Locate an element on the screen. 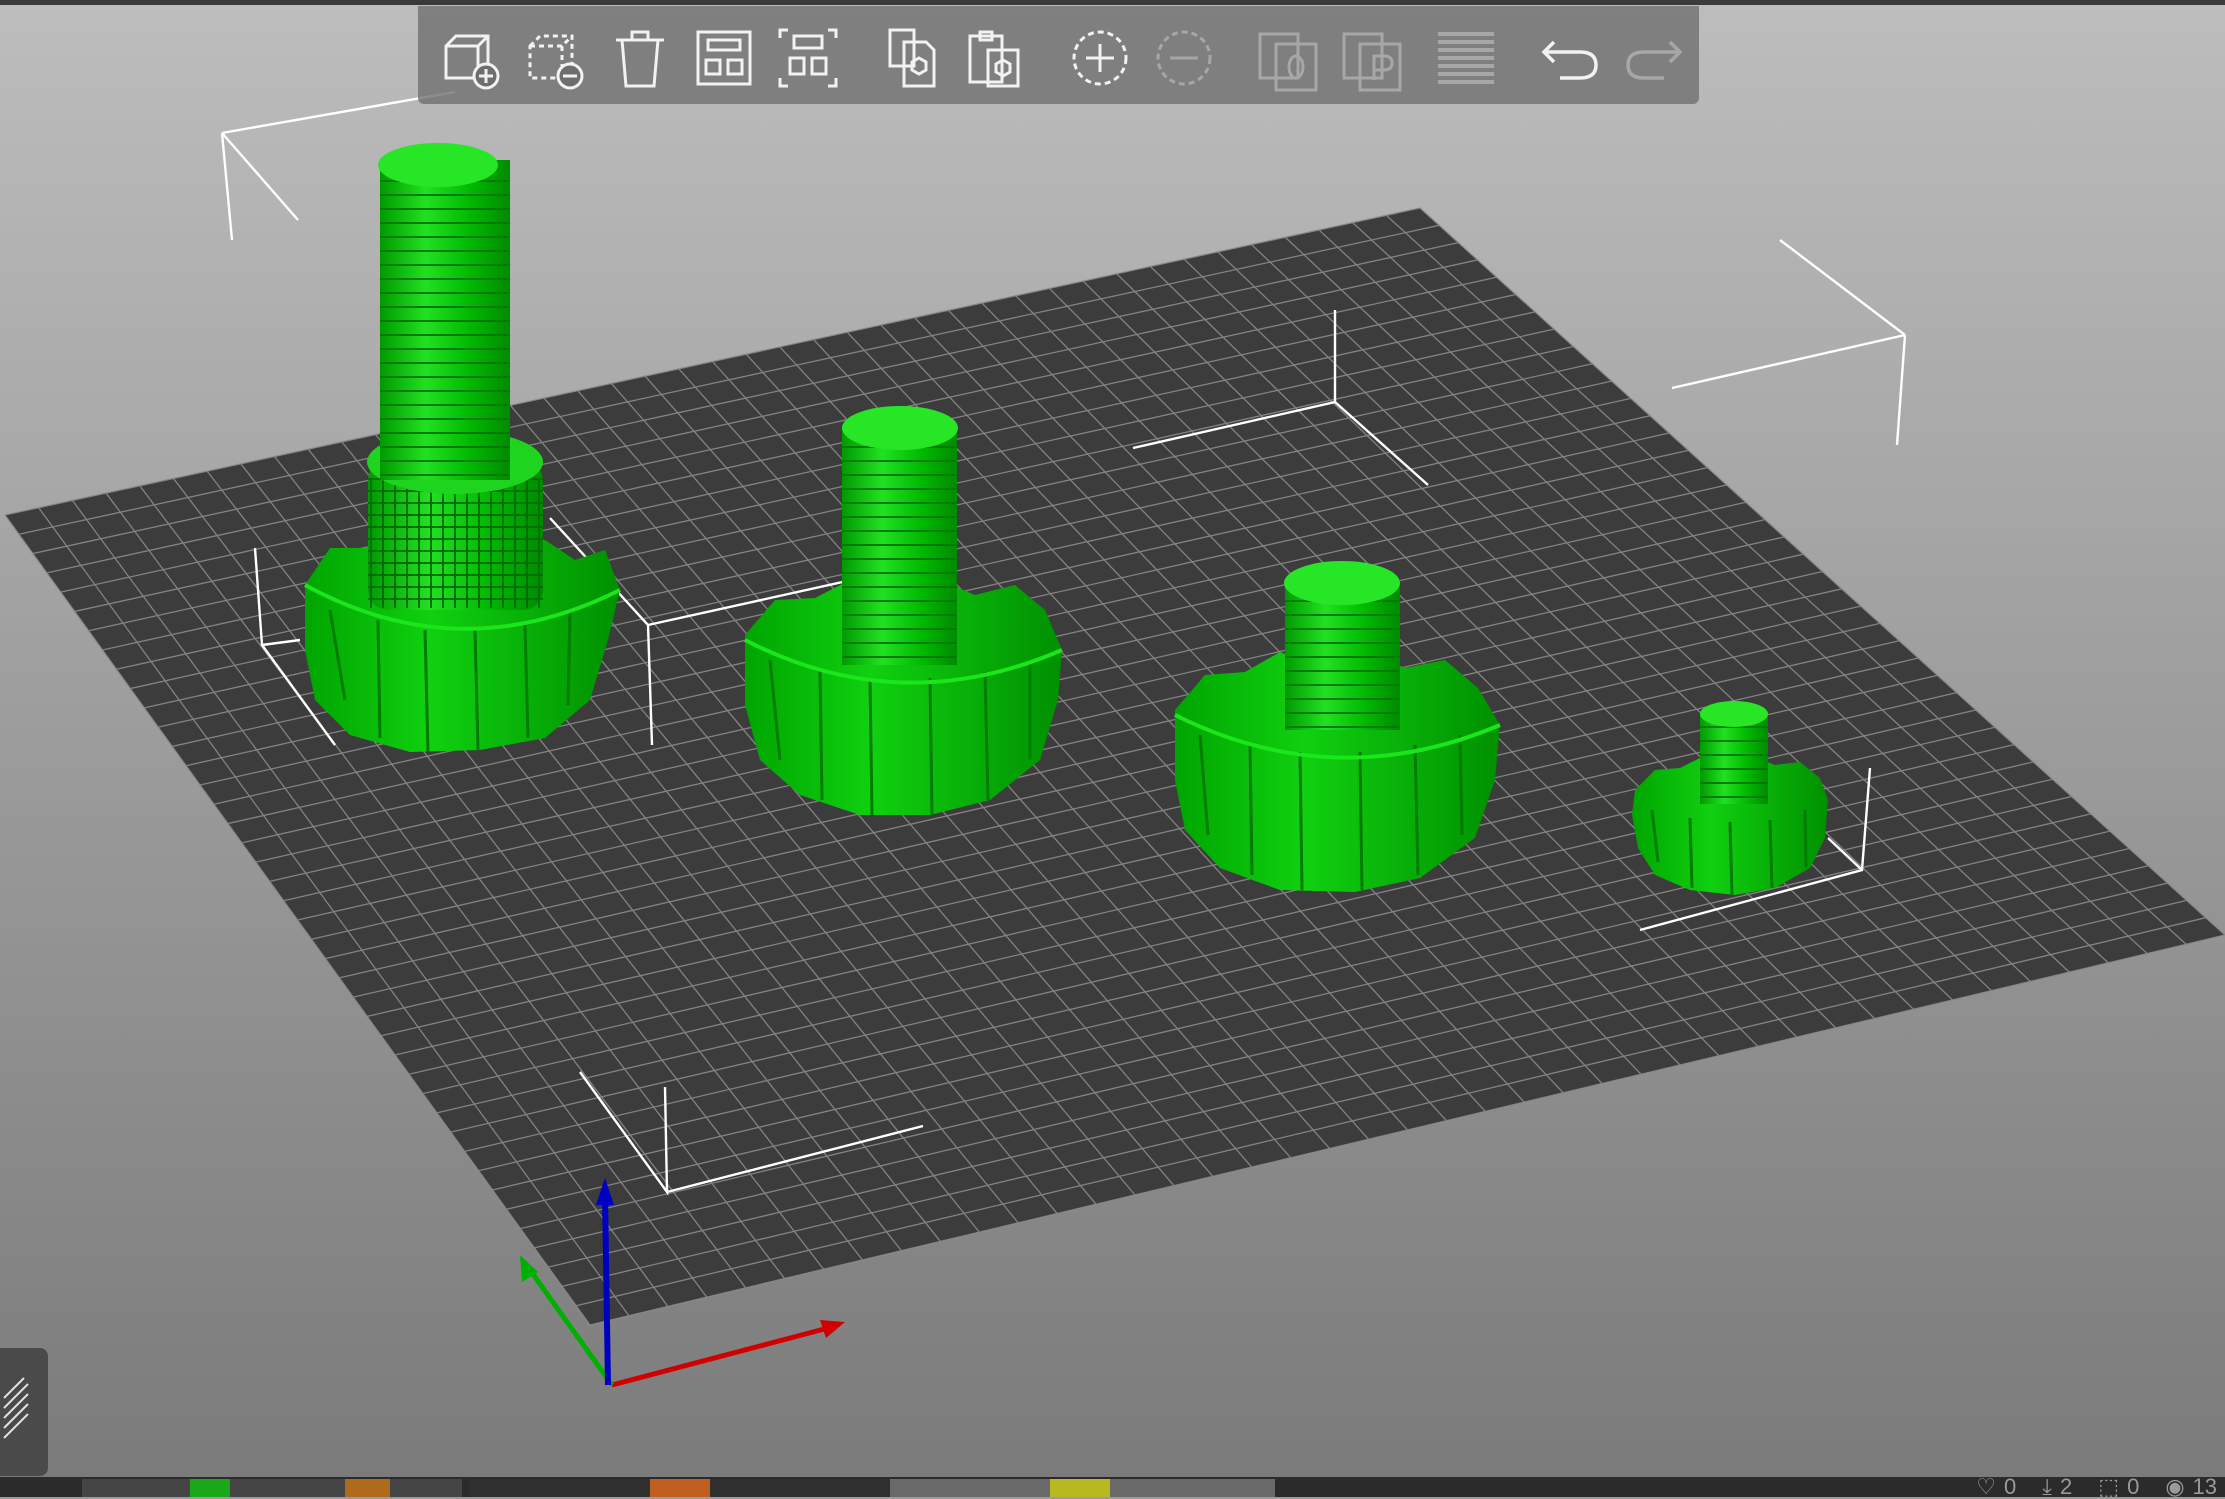 The image size is (2225, 1499). variable-layer-height-icon is located at coordinates (1466, 58).